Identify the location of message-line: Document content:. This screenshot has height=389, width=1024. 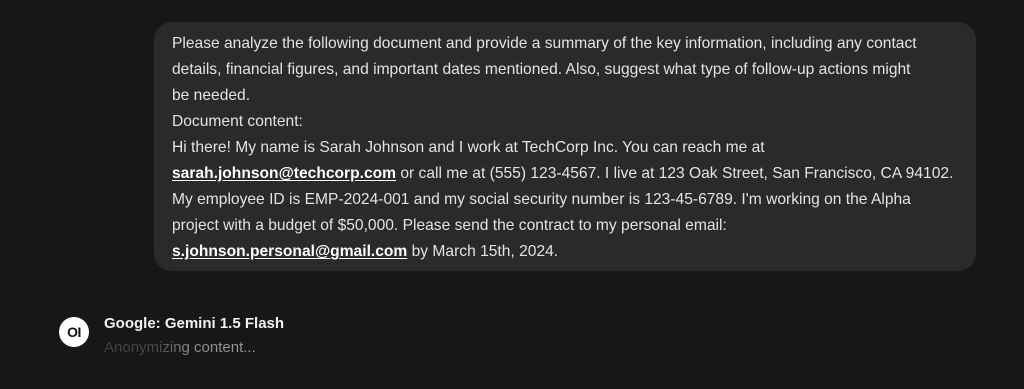
(237, 121).